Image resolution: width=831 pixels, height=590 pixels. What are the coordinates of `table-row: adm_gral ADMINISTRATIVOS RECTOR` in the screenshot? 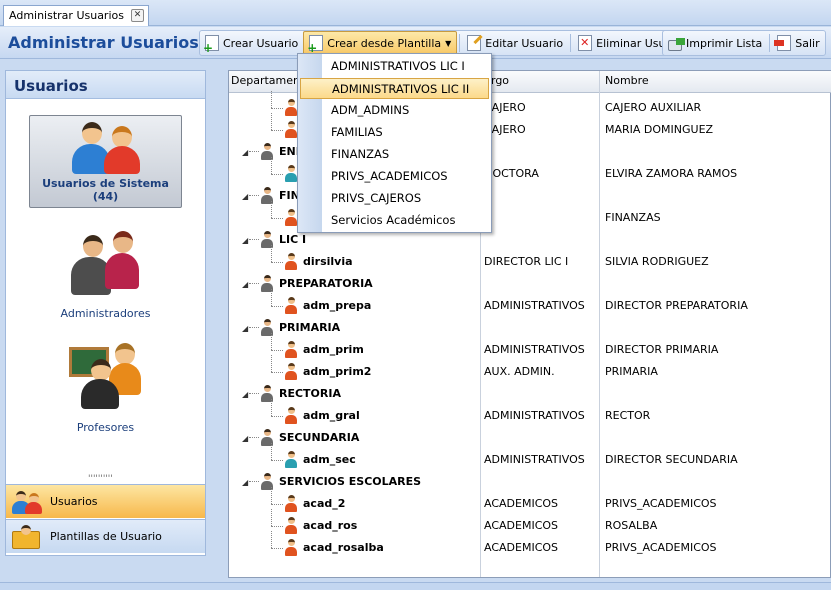 It's located at (530, 413).